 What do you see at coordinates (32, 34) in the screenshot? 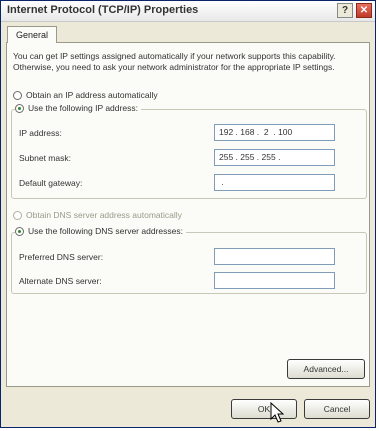
I see `tab-general: General` at bounding box center [32, 34].